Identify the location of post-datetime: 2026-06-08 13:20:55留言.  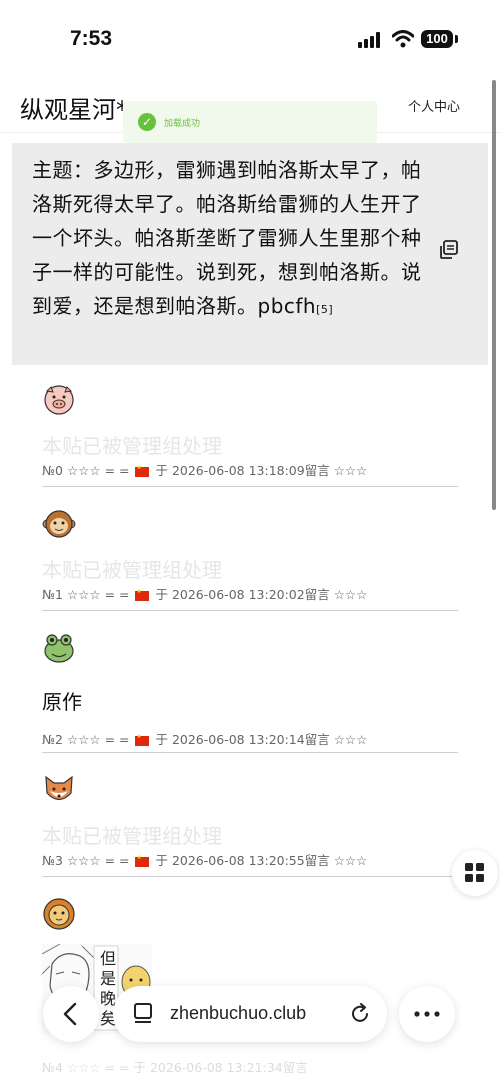
(250, 860).